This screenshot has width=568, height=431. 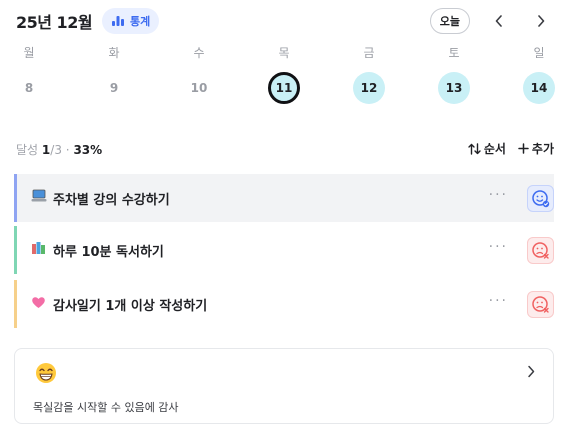 I want to click on day-of-week-label: 금, so click(x=369, y=53).